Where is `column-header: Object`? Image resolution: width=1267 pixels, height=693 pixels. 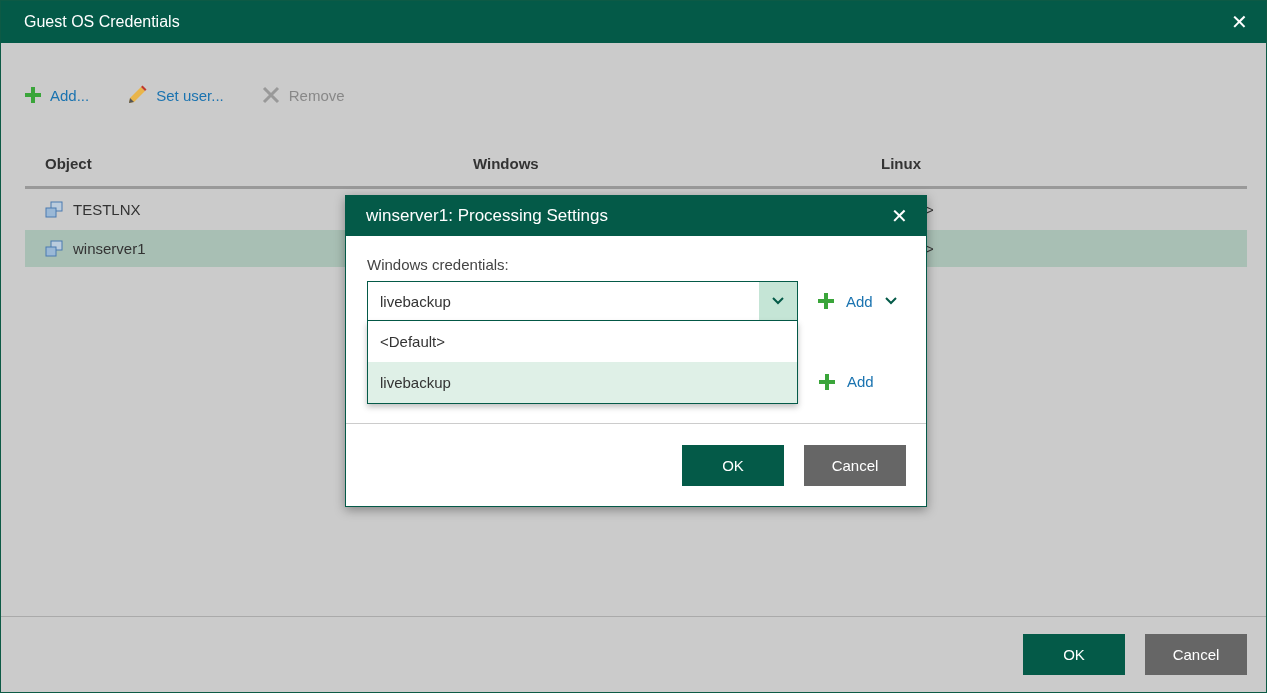
column-header: Object is located at coordinates (69, 163).